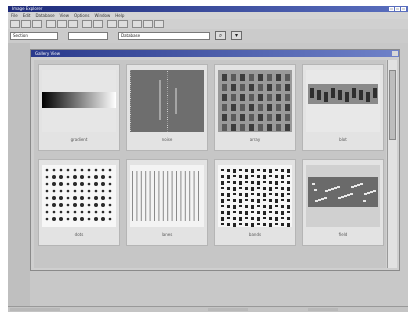  I want to click on gallery-item: dots, so click(79, 202).